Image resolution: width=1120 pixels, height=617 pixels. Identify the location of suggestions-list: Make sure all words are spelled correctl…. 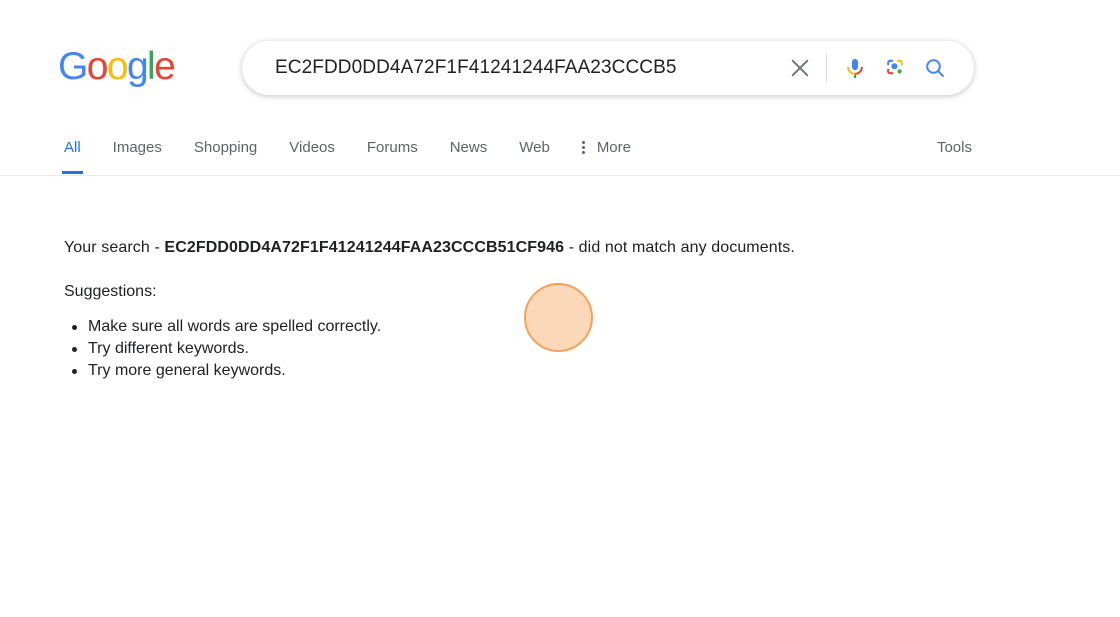
(560, 349).